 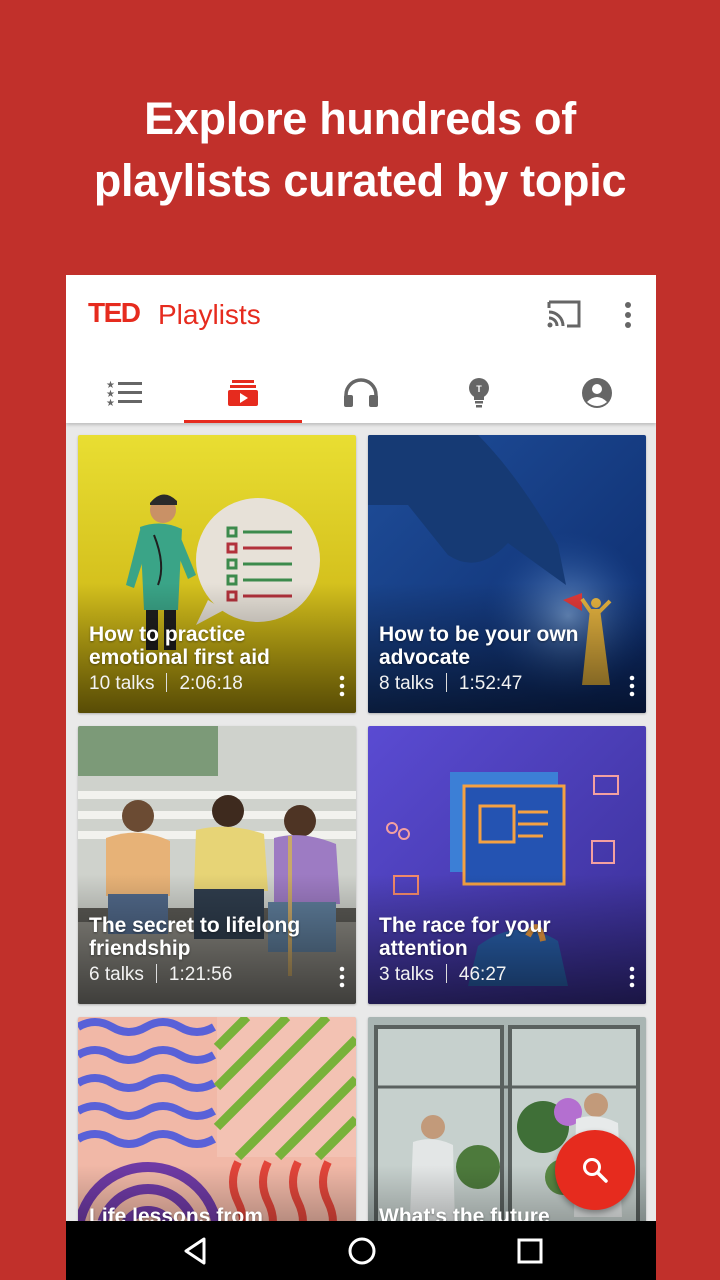 I want to click on tab-playlists, so click(x=243, y=393).